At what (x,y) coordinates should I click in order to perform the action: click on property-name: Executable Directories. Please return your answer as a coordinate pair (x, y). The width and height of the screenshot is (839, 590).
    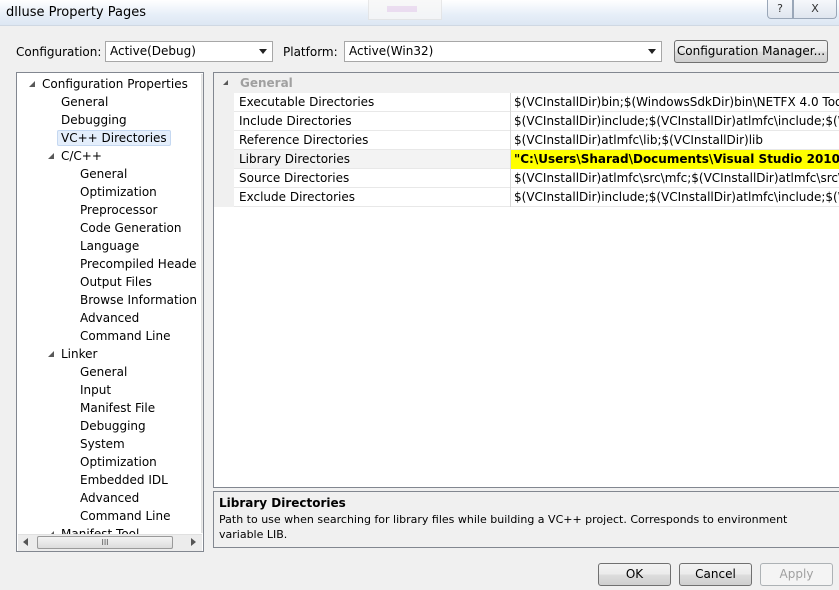
    Looking at the image, I should click on (307, 102).